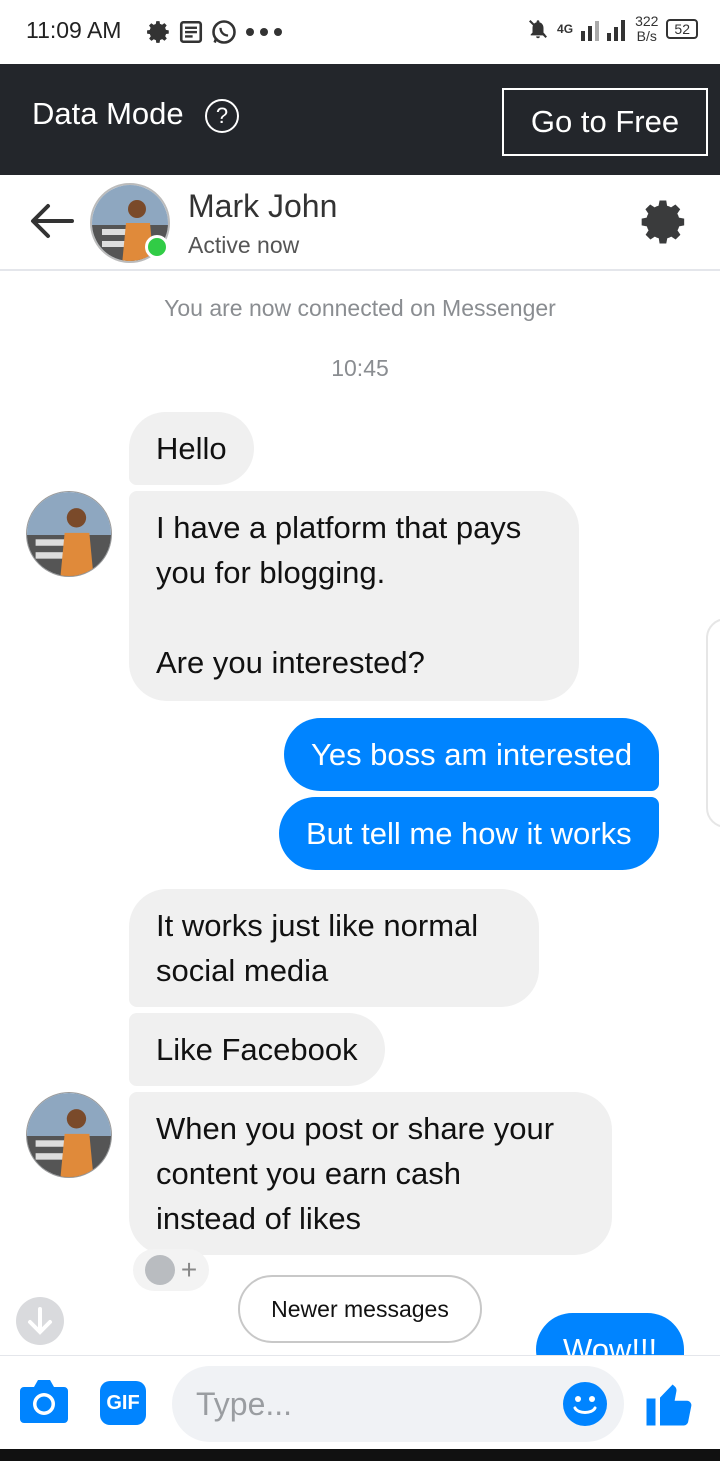  Describe the element at coordinates (257, 1049) in the screenshot. I see `message-incoming: Like Facebook` at that location.